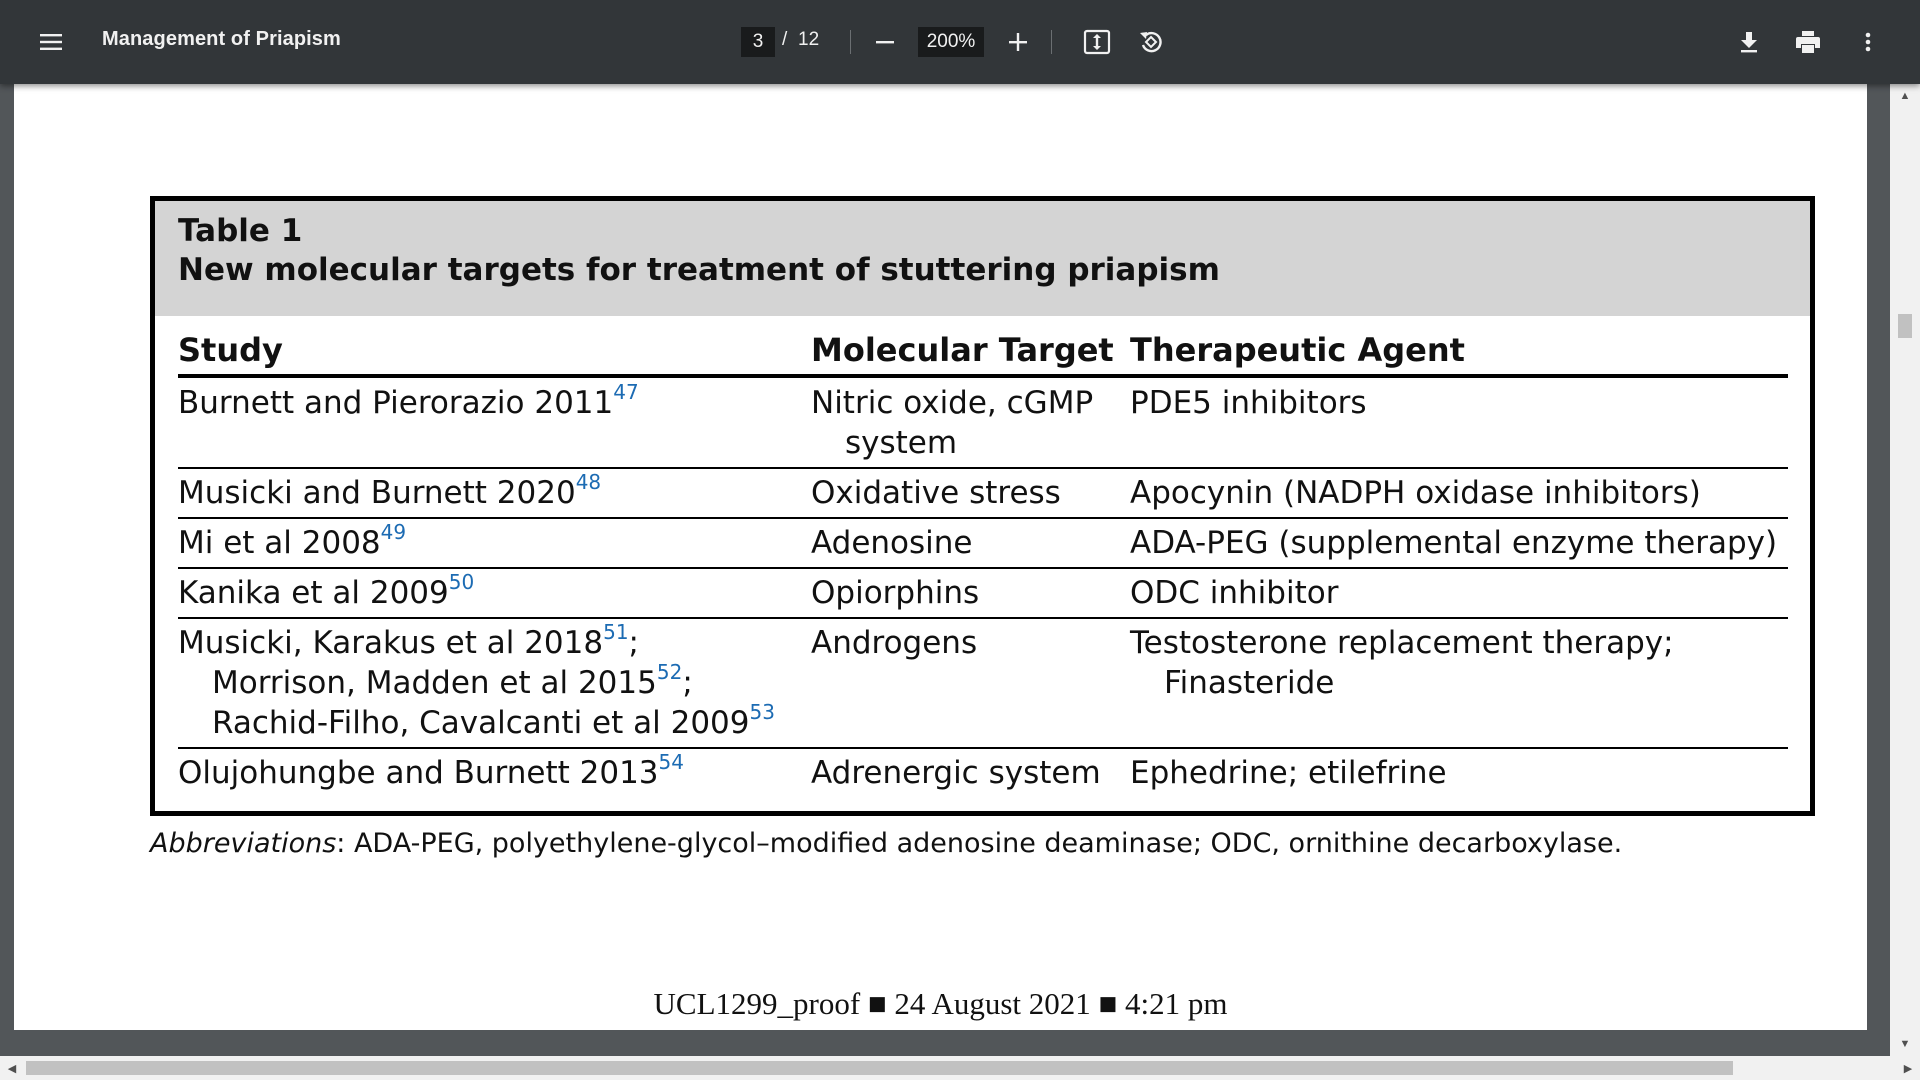 This screenshot has height=1080, width=1920. What do you see at coordinates (687, 683) in the screenshot?
I see `study-punctuation: ;` at bounding box center [687, 683].